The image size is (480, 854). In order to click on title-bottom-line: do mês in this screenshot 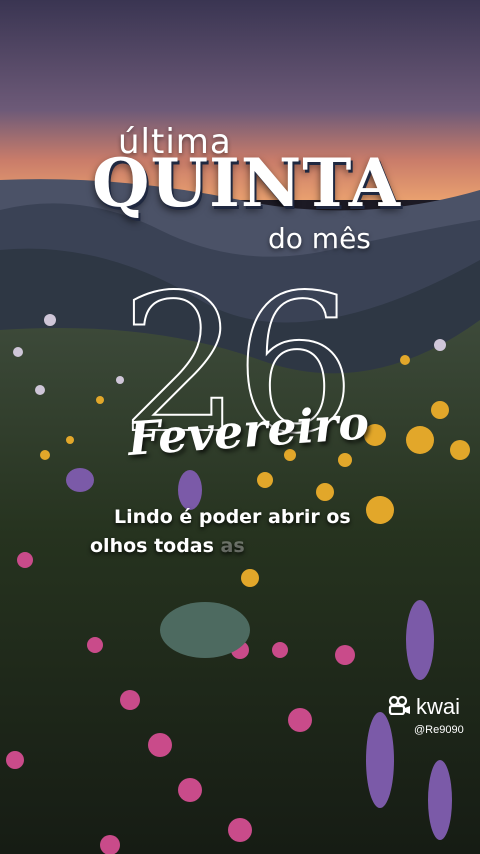, I will do `click(319, 238)`.